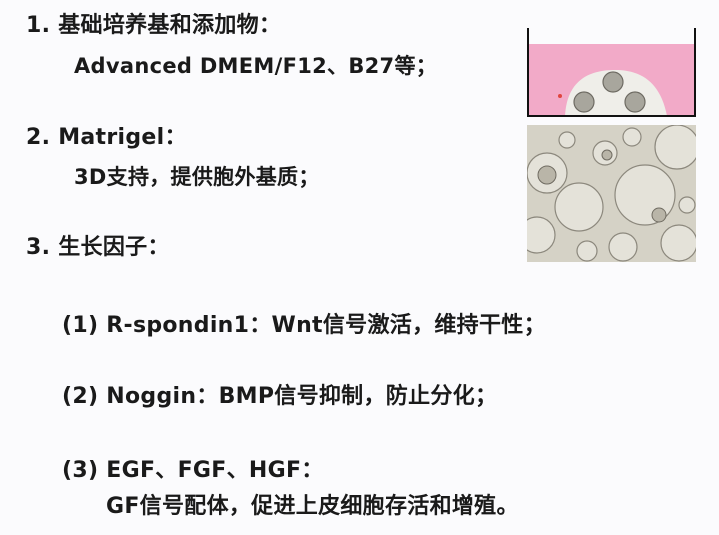  What do you see at coordinates (256, 66) in the screenshot?
I see `section-1-detail: Advanced DMEM/F12、B27等；` at bounding box center [256, 66].